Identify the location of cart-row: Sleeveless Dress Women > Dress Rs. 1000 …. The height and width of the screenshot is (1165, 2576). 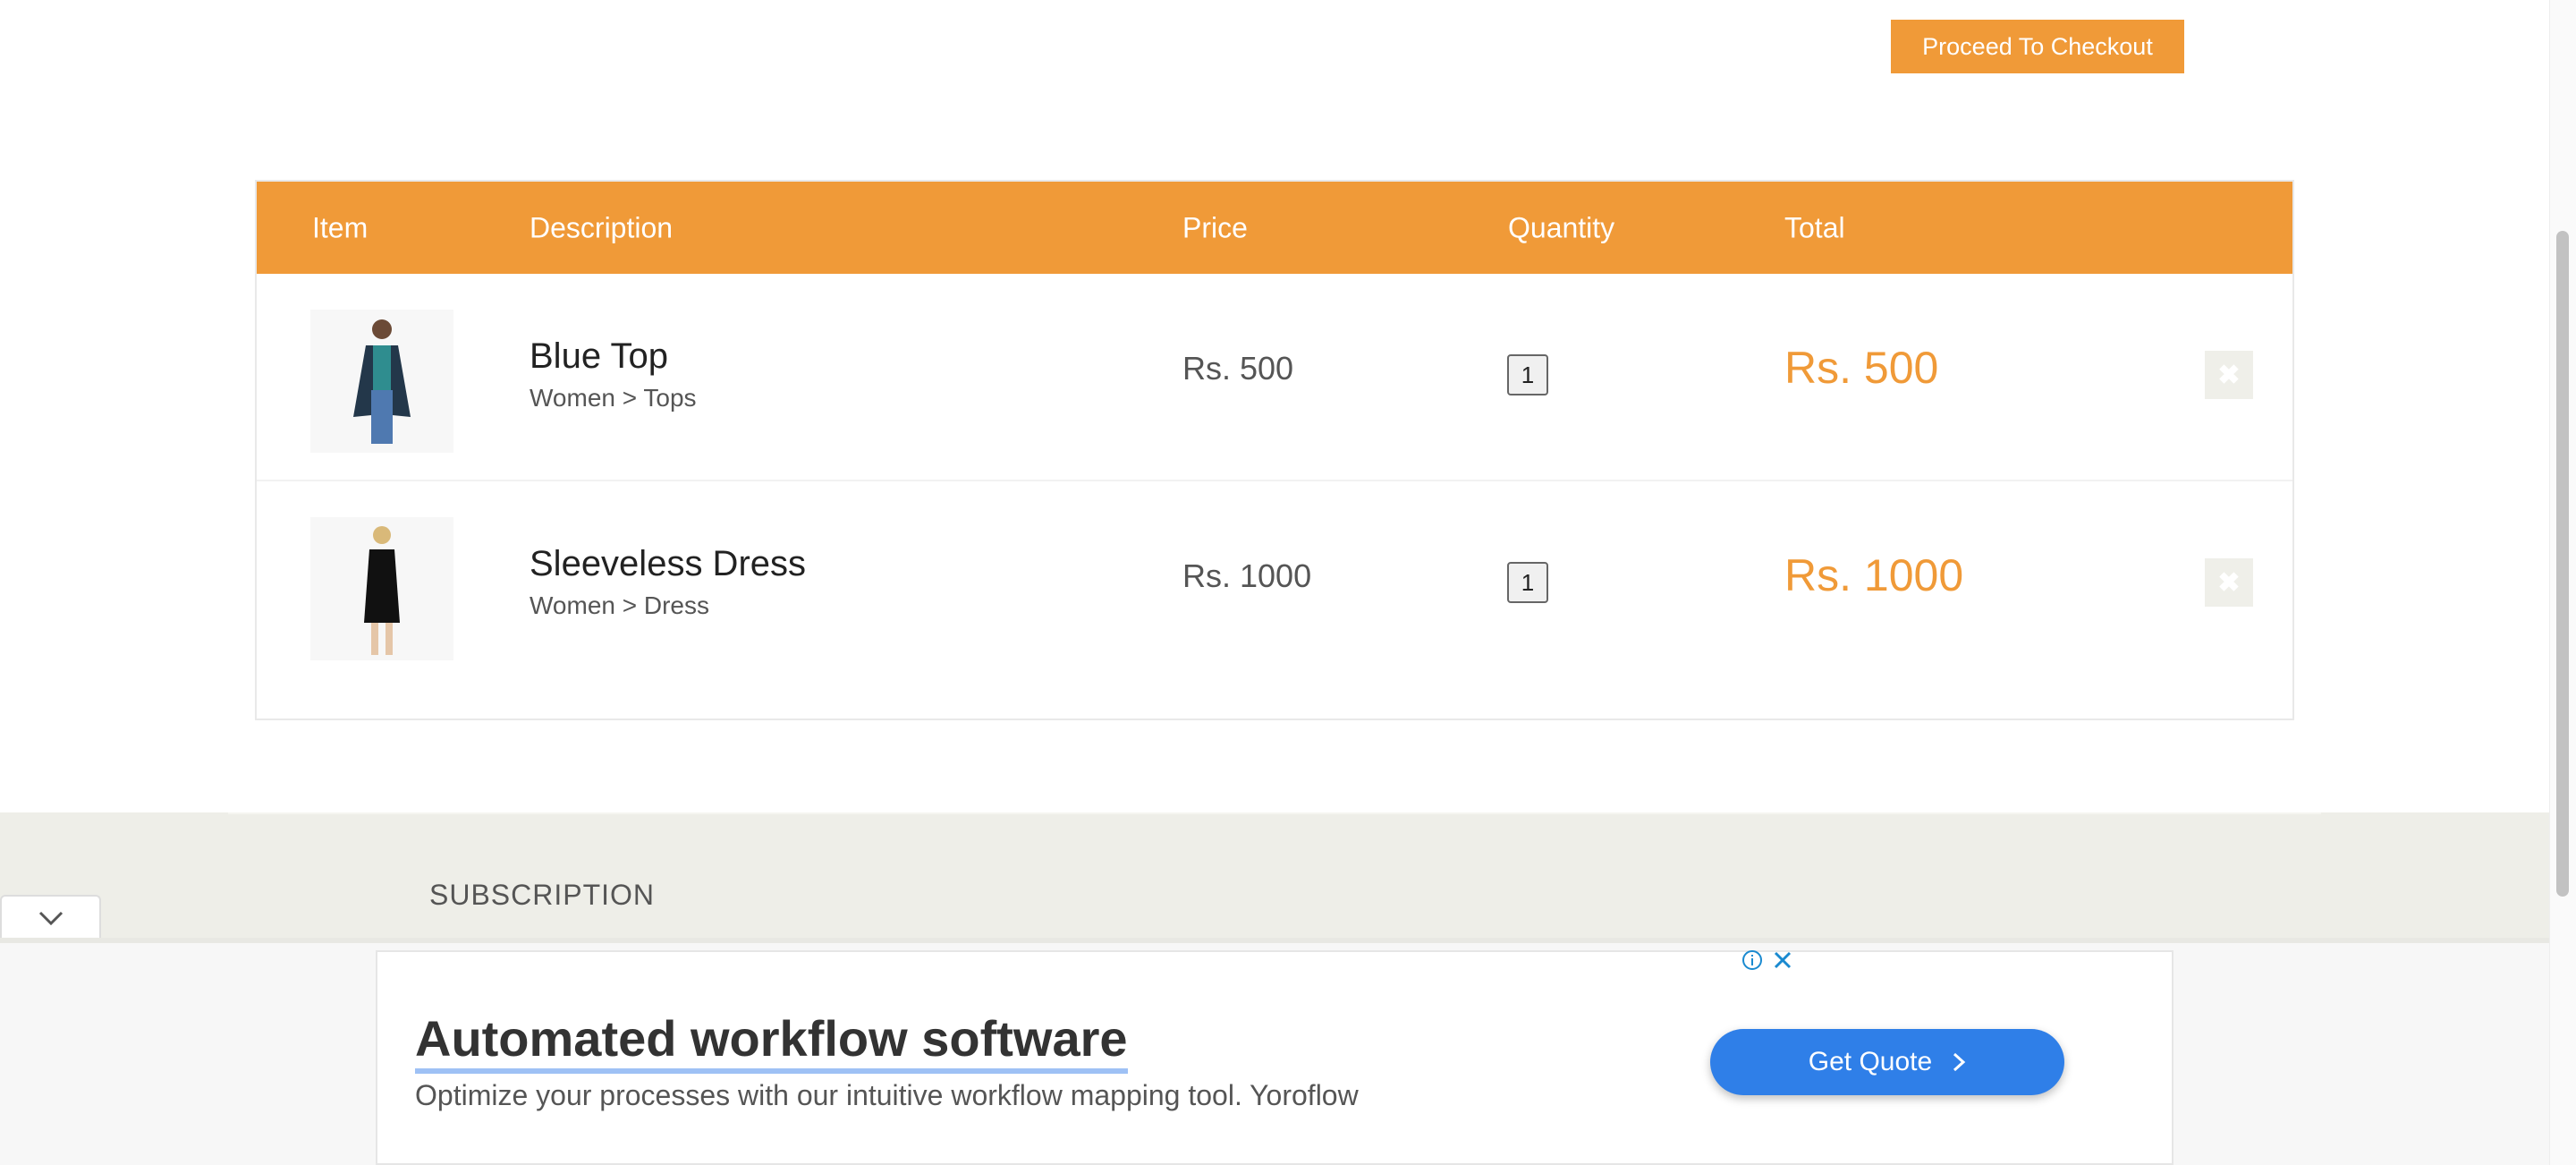
(1274, 584).